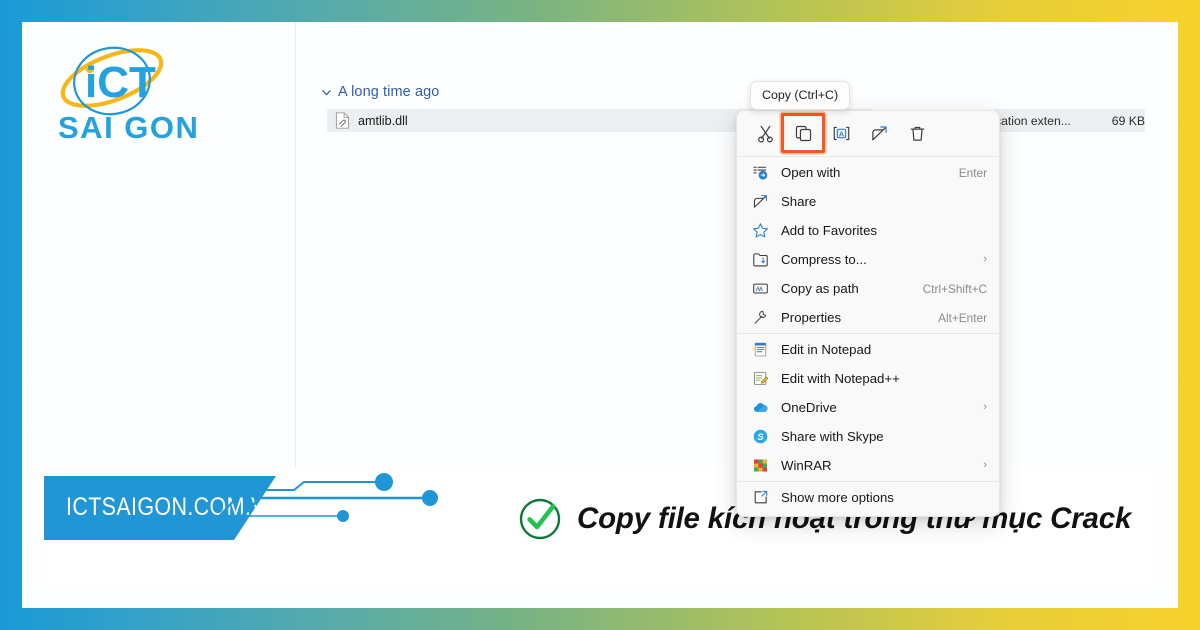 The width and height of the screenshot is (1200, 630). What do you see at coordinates (128, 127) in the screenshot?
I see `svg-text: SAI GON` at bounding box center [128, 127].